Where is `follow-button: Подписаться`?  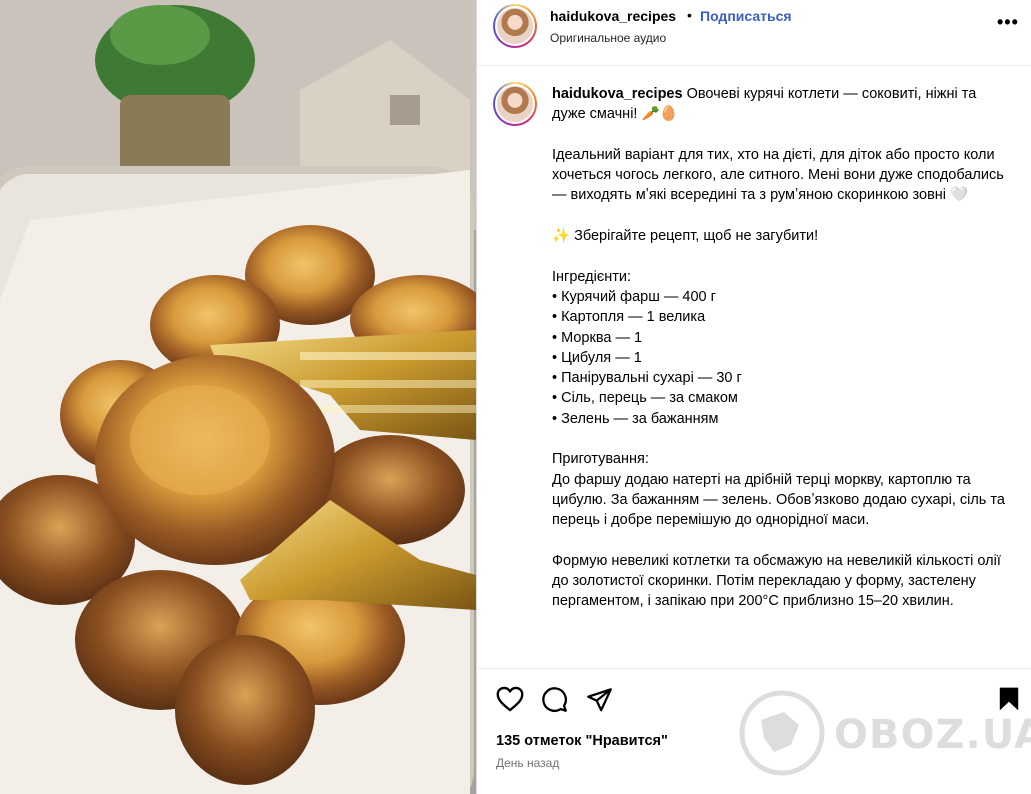 follow-button: Подписаться is located at coordinates (746, 16).